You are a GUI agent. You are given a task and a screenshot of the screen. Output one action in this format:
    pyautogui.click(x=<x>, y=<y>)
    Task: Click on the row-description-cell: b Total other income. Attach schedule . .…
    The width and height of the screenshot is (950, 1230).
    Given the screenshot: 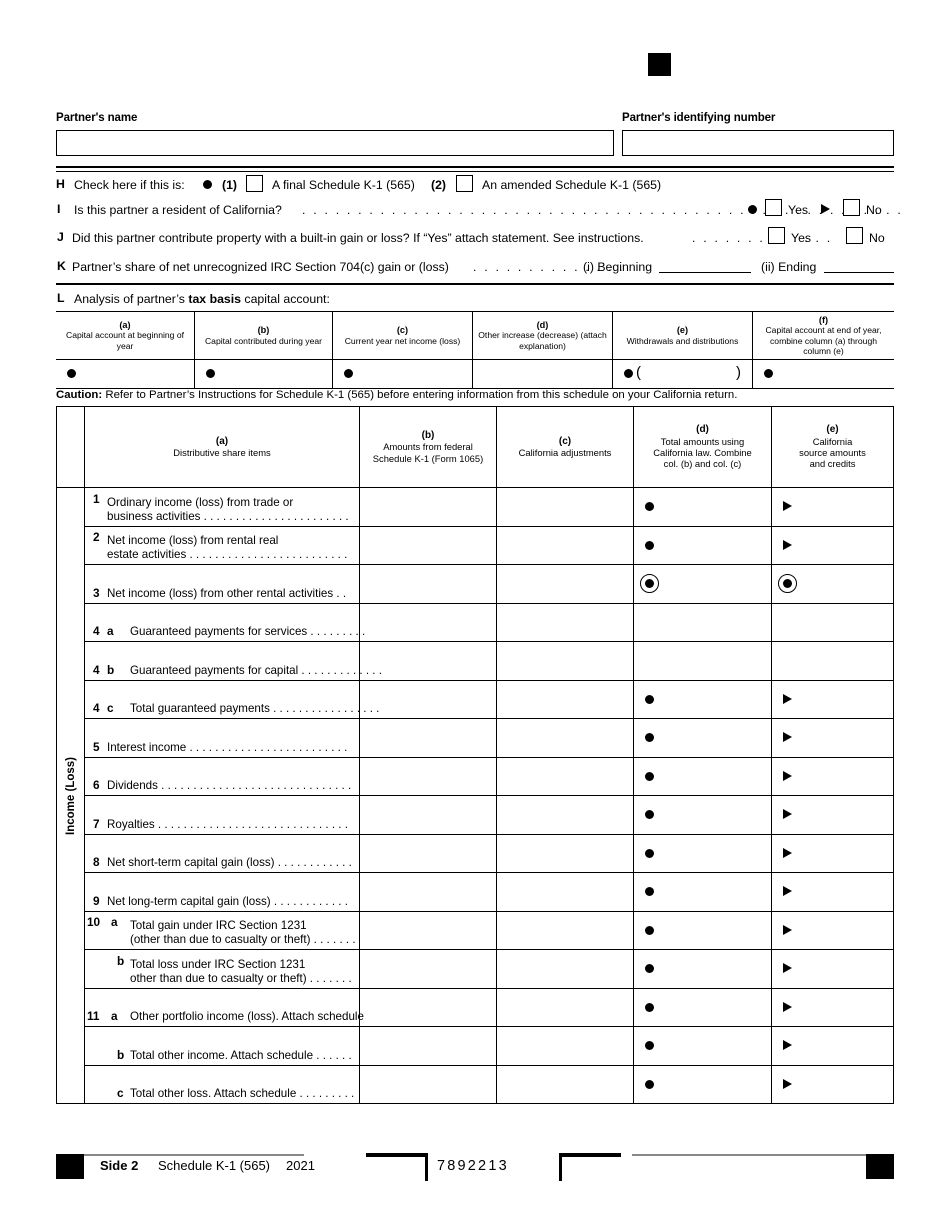 What is the action you would take?
    pyautogui.click(x=222, y=1046)
    